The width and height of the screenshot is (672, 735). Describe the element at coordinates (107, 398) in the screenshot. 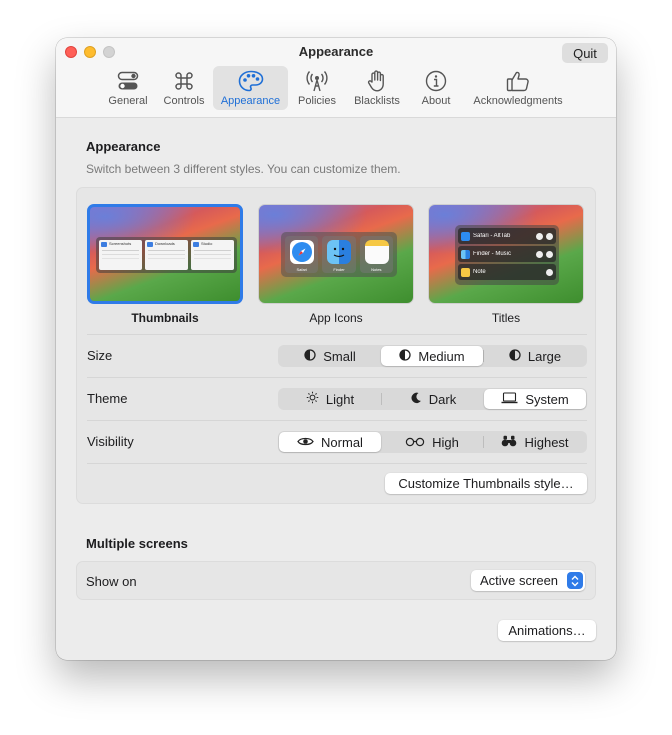

I see `theme-label: Theme` at that location.